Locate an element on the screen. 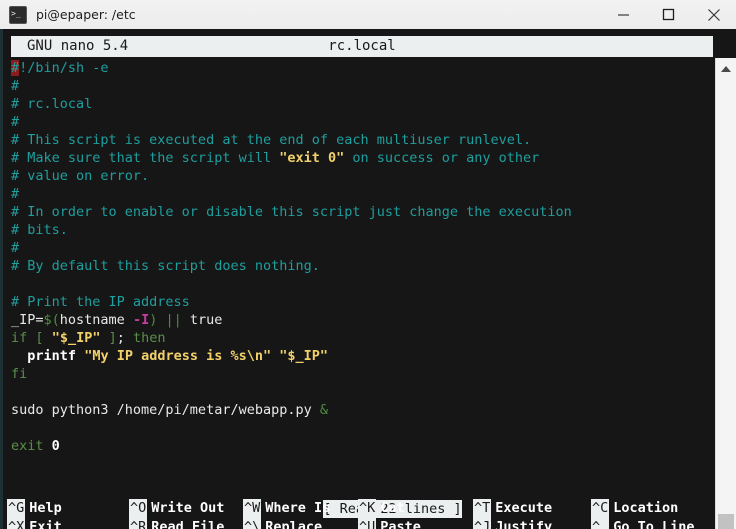  shortcut-item-go-to-line: ^_ Go To Line is located at coordinates (643, 523).